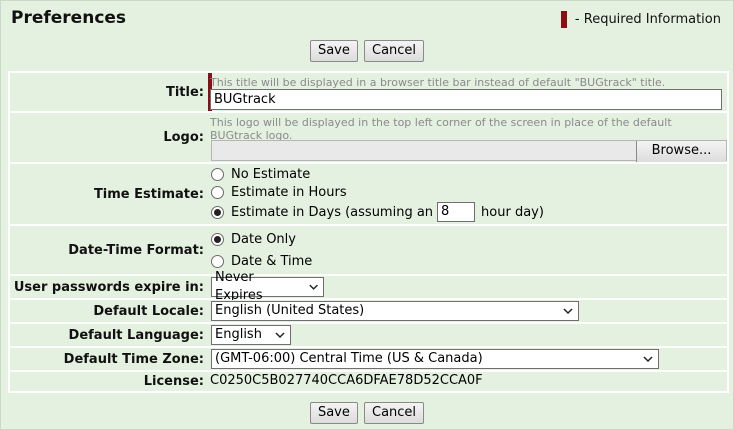  I want to click on page-title: Preferences, so click(69, 18).